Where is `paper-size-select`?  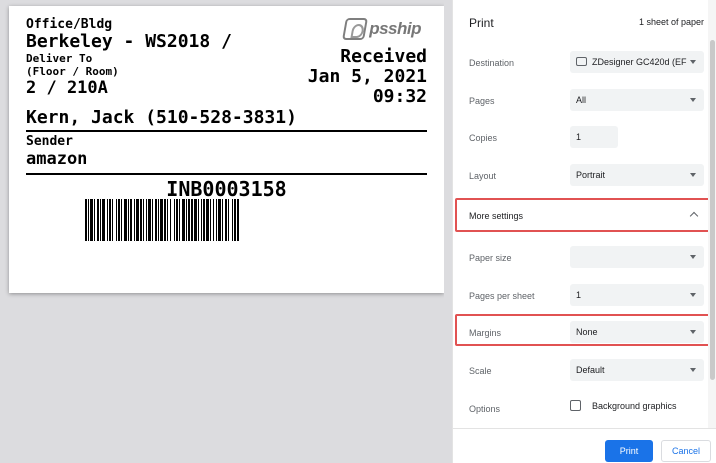 paper-size-select is located at coordinates (637, 257).